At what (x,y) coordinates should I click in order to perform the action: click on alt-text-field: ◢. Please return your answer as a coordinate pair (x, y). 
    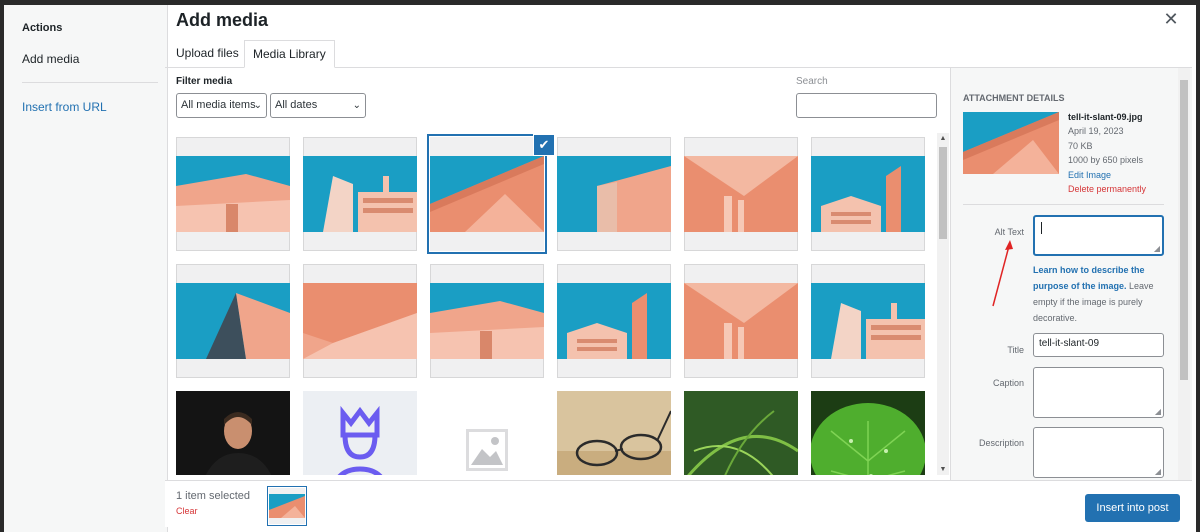
    Looking at the image, I should click on (1098, 235).